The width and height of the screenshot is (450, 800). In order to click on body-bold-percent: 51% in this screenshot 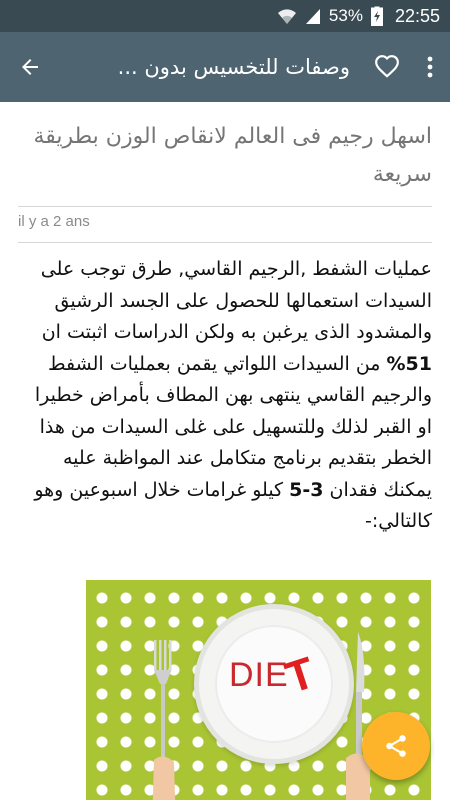, I will do `click(409, 363)`.